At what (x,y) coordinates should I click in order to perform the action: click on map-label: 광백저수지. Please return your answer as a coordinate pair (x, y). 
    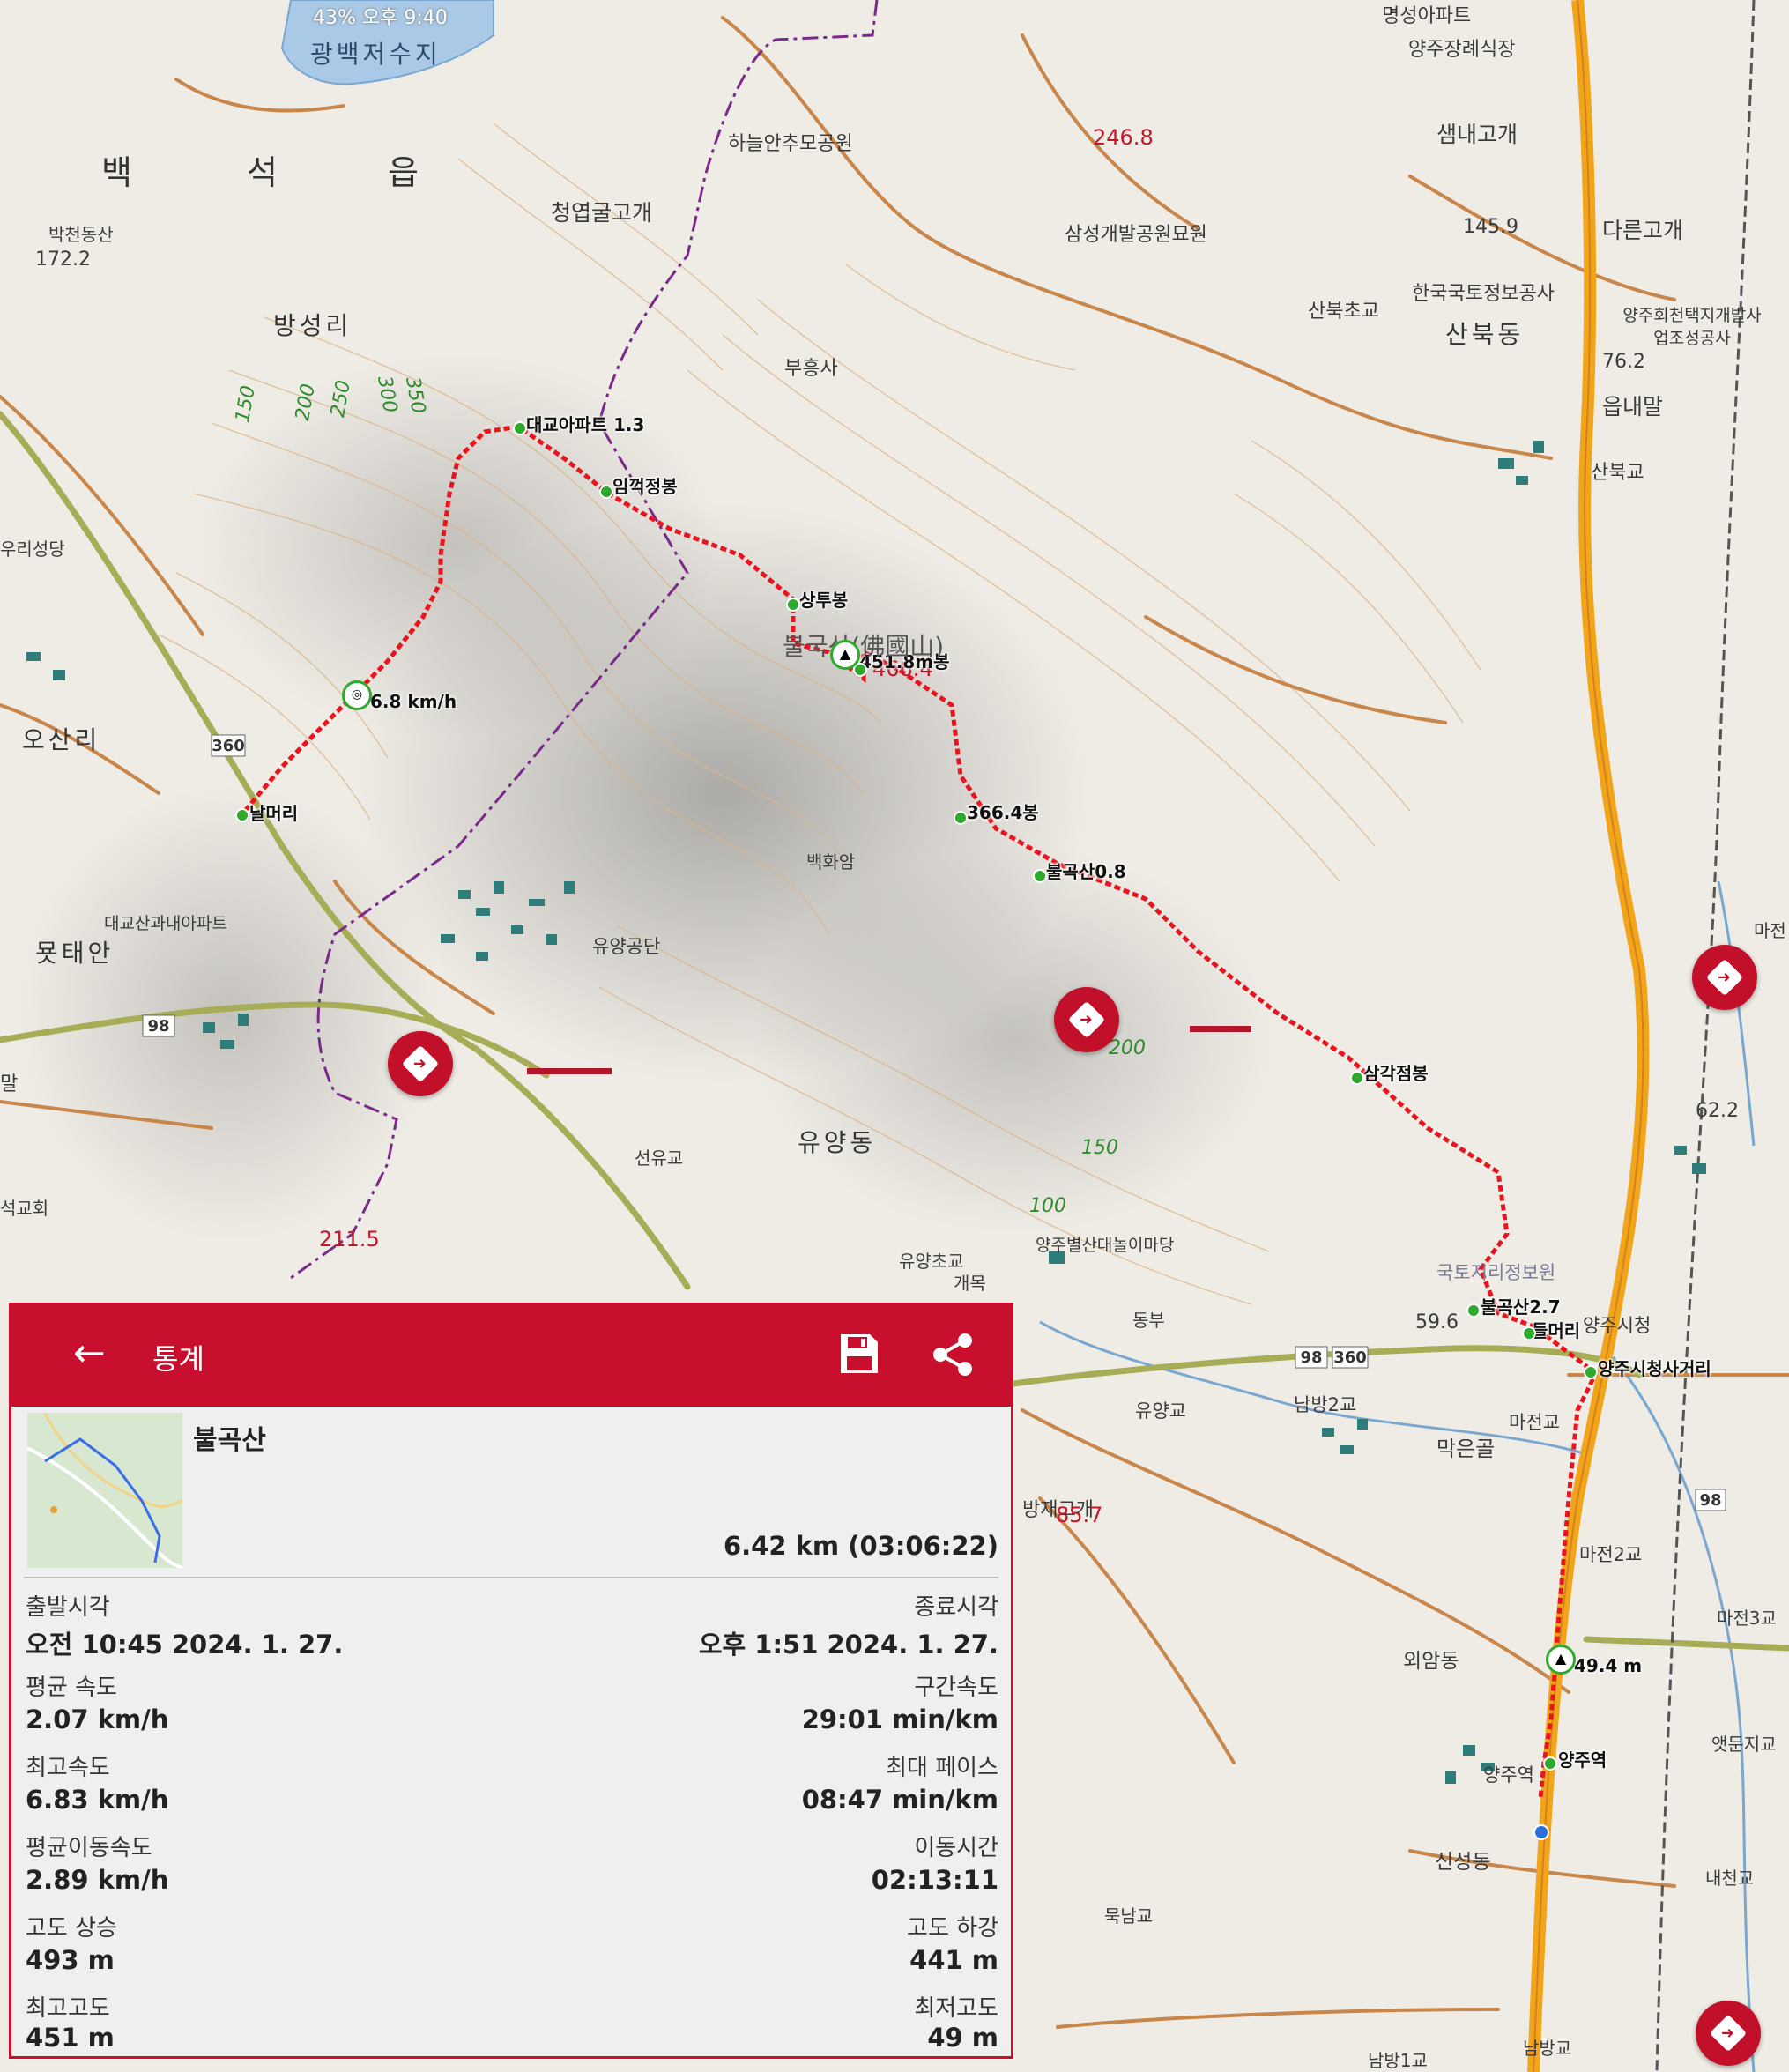
    Looking at the image, I should click on (376, 54).